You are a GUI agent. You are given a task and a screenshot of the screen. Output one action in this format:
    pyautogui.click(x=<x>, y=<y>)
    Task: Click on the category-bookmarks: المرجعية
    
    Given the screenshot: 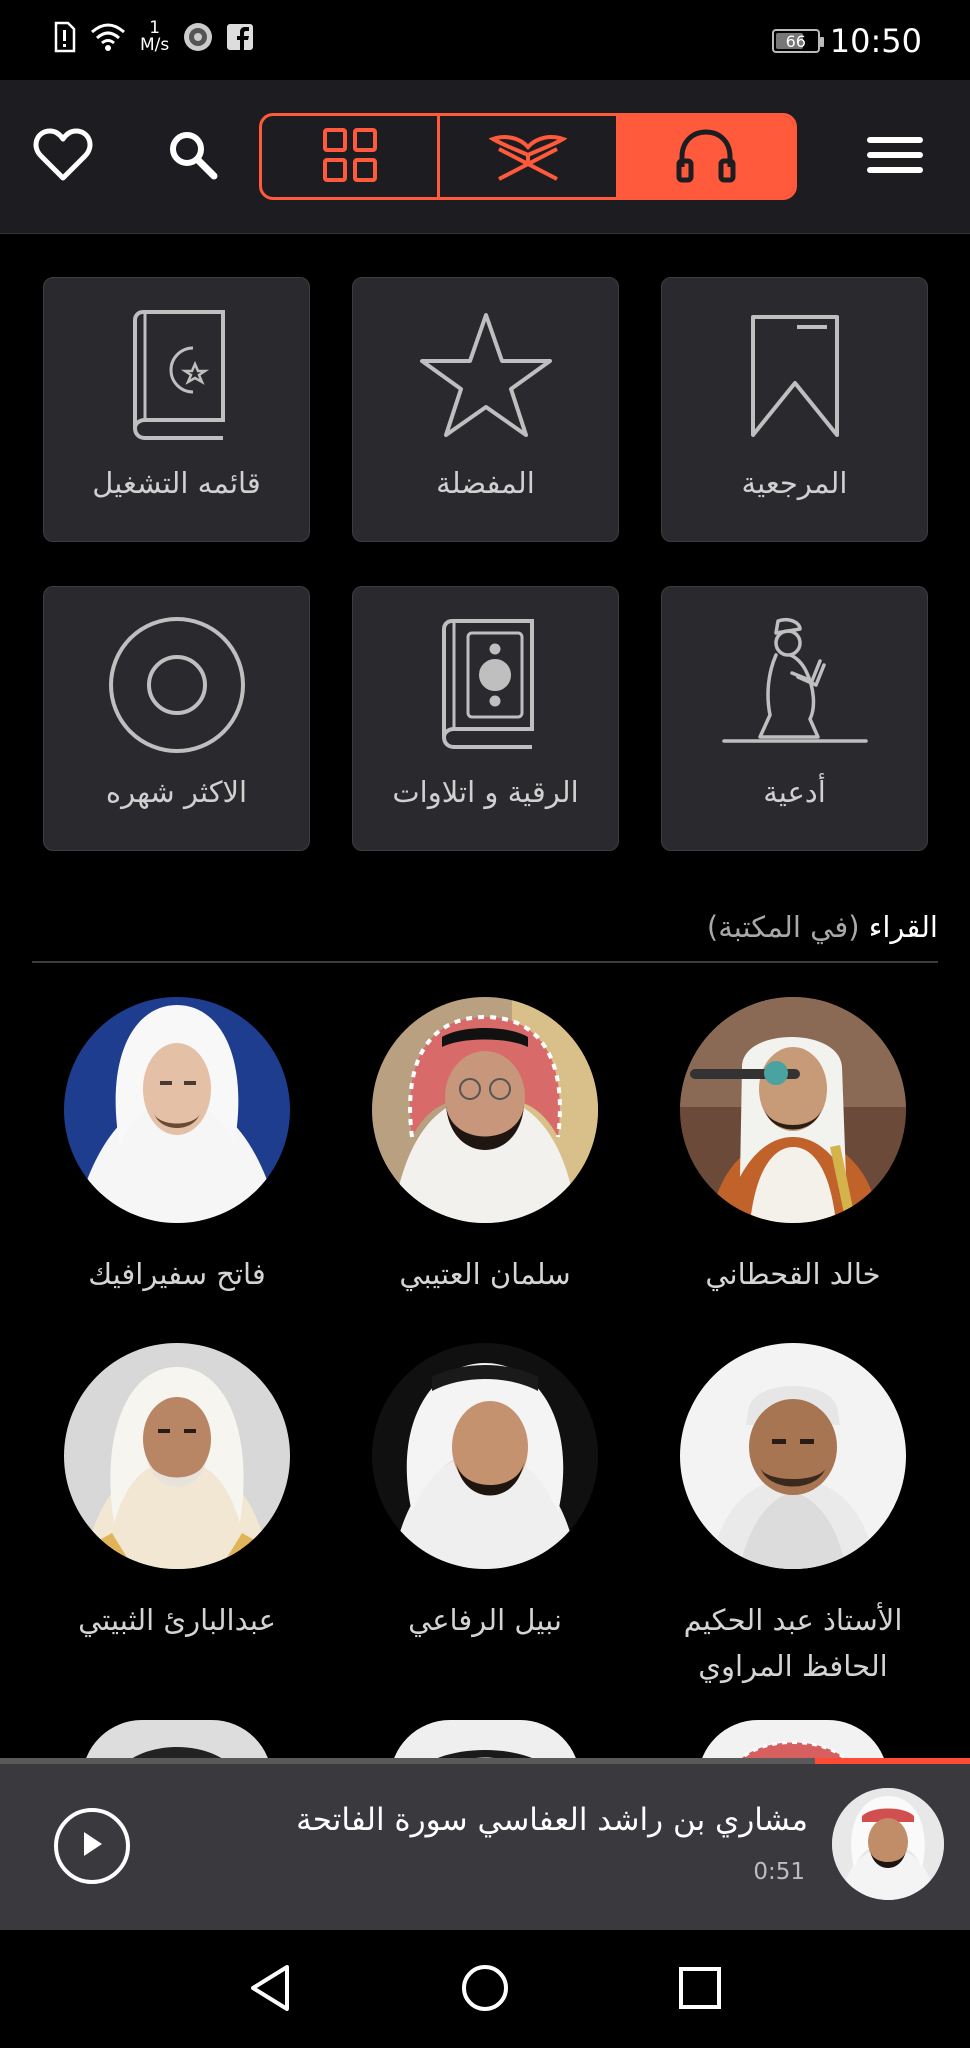 What is the action you would take?
    pyautogui.click(x=794, y=409)
    